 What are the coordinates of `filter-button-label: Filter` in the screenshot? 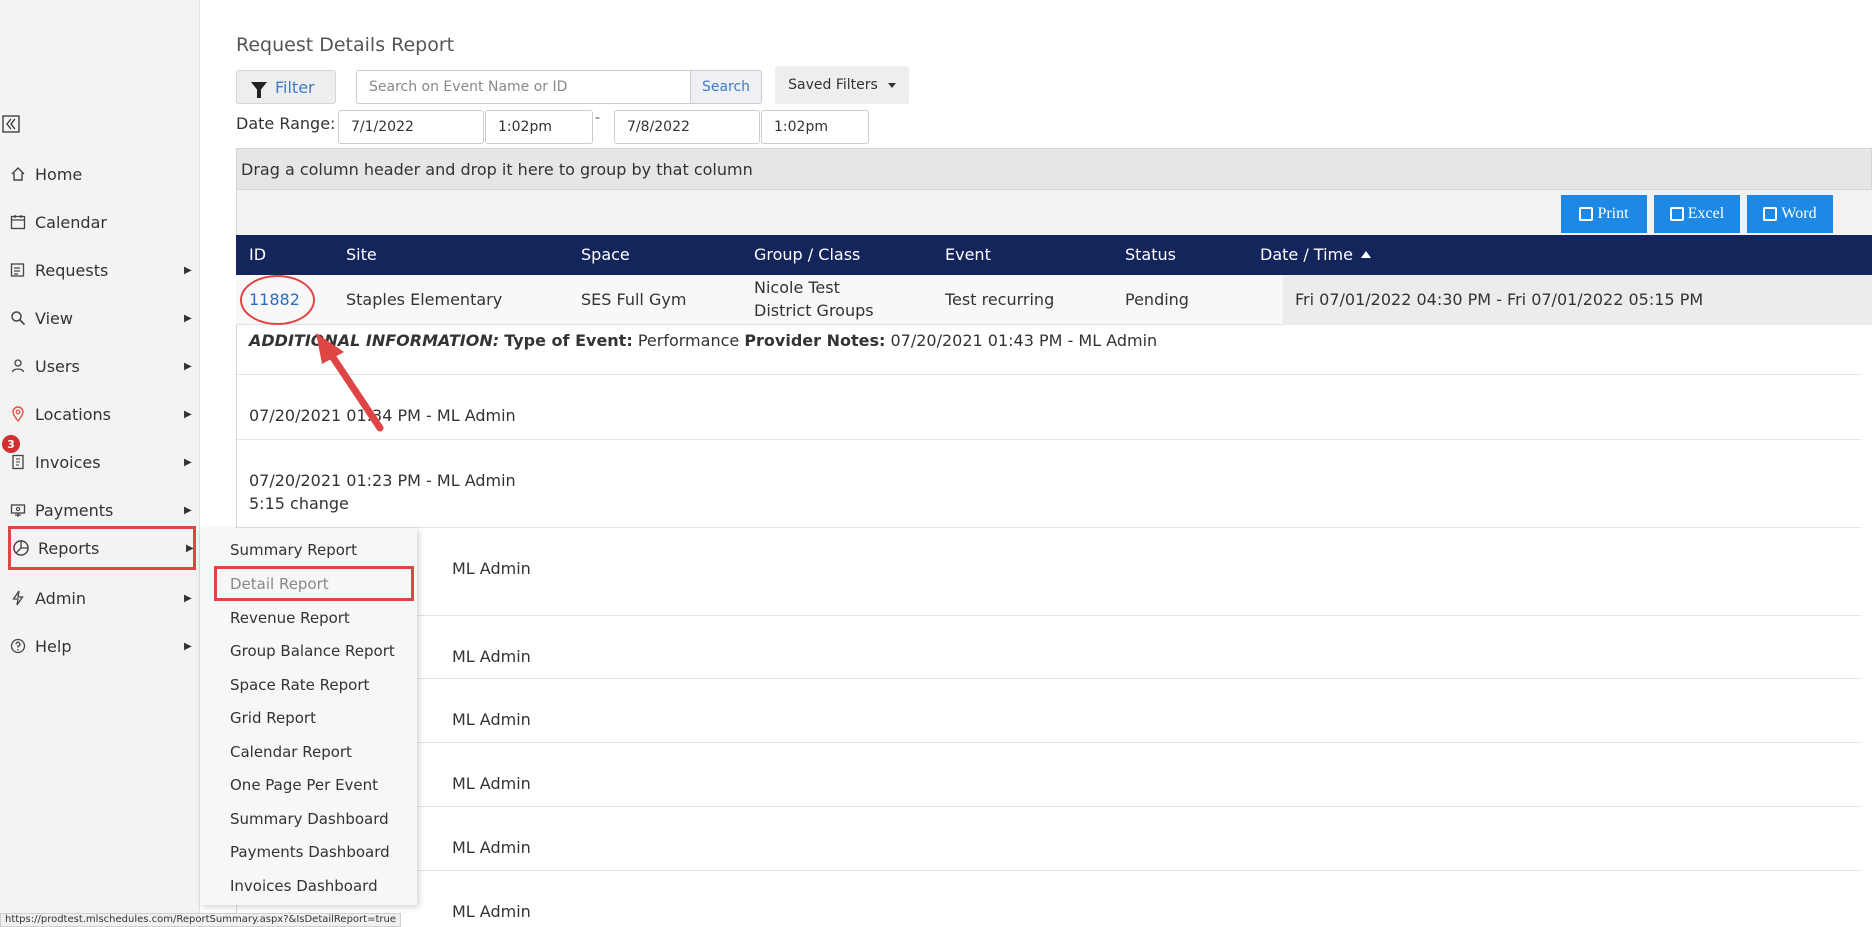 It's located at (295, 87).